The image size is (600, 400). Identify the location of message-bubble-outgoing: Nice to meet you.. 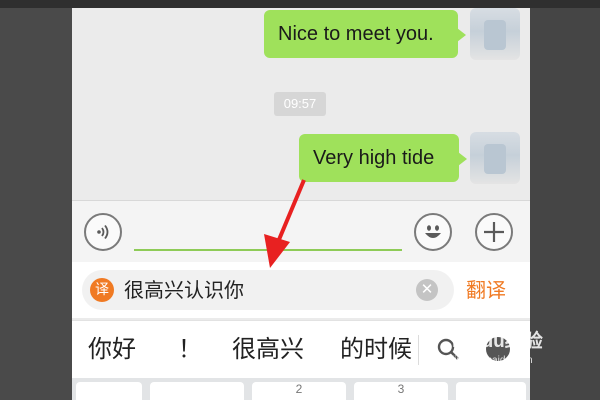
(365, 34).